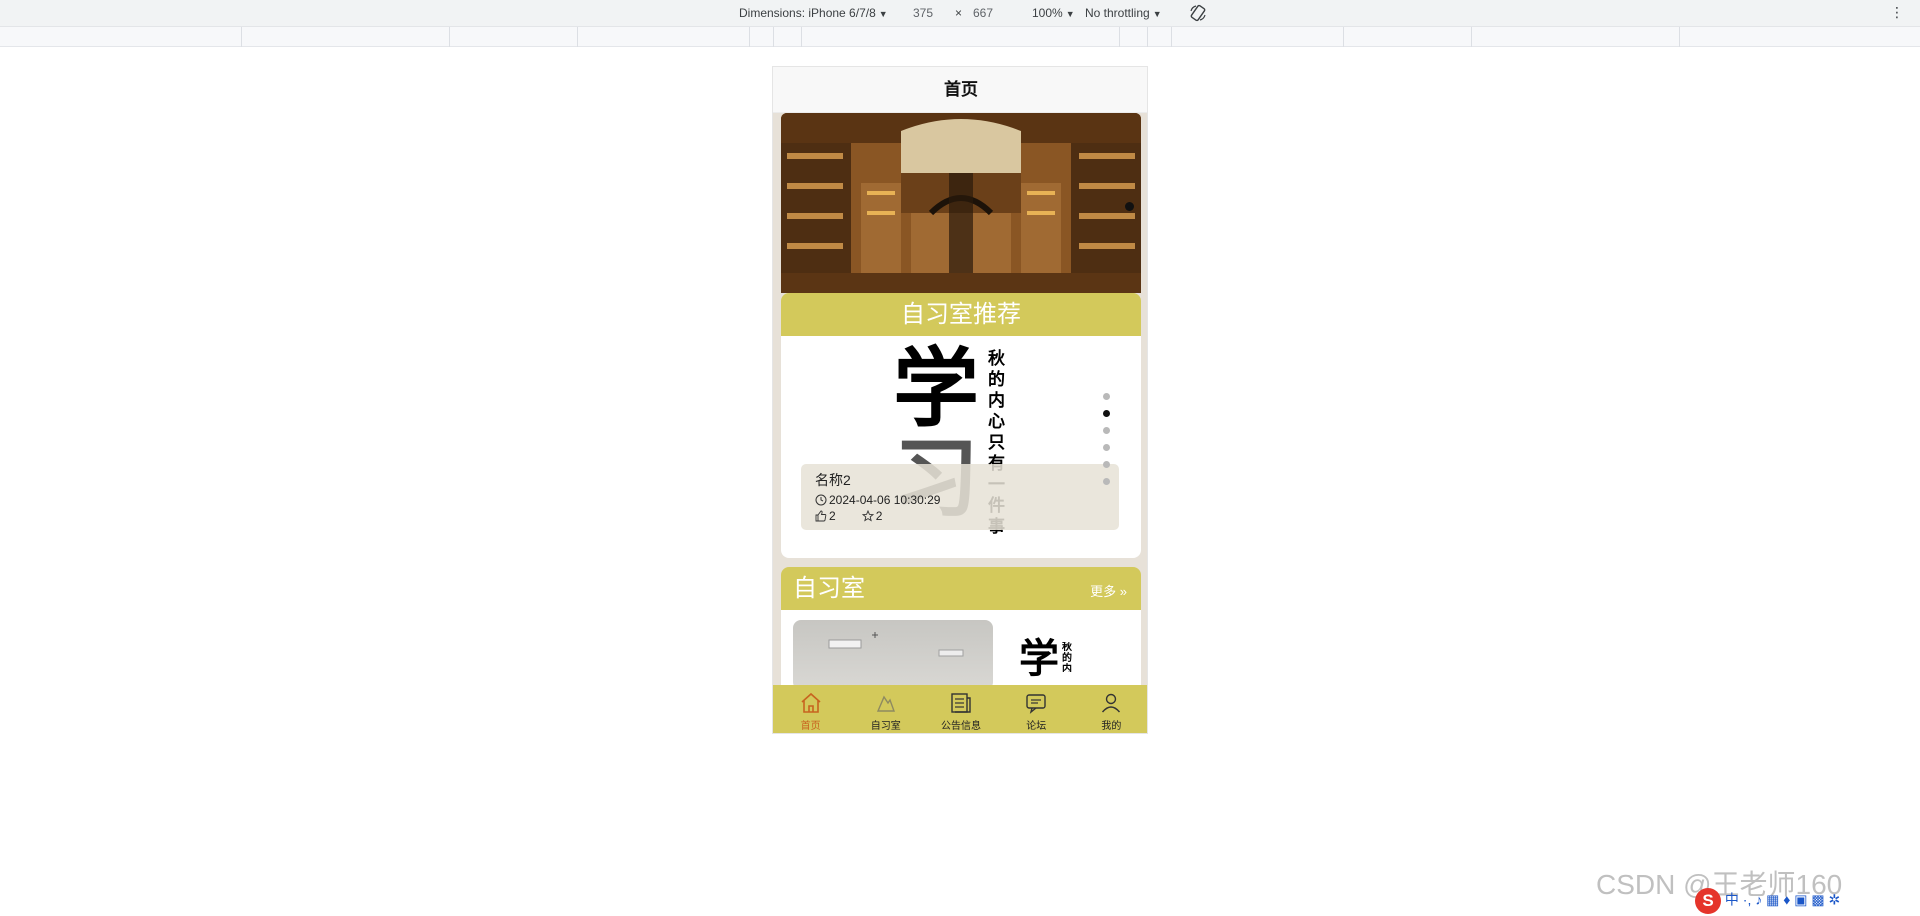 Image resolution: width=1920 pixels, height=916 pixels. I want to click on like-count: 2, so click(832, 516).